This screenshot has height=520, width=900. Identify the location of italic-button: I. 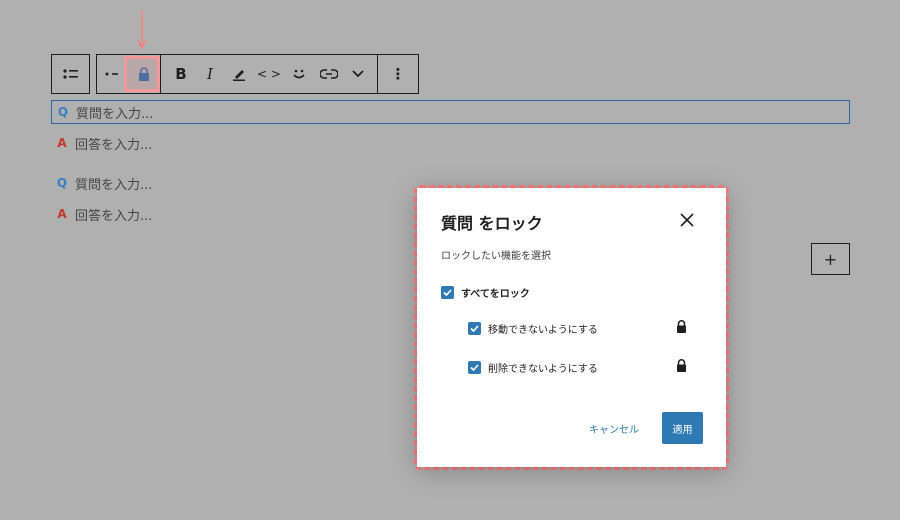
(210, 74).